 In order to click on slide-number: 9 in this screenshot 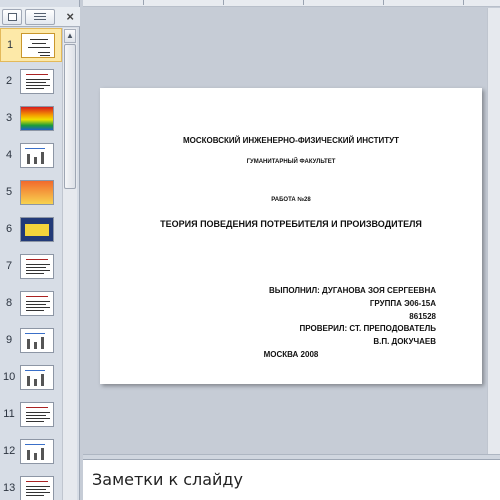, I will do `click(9, 340)`.